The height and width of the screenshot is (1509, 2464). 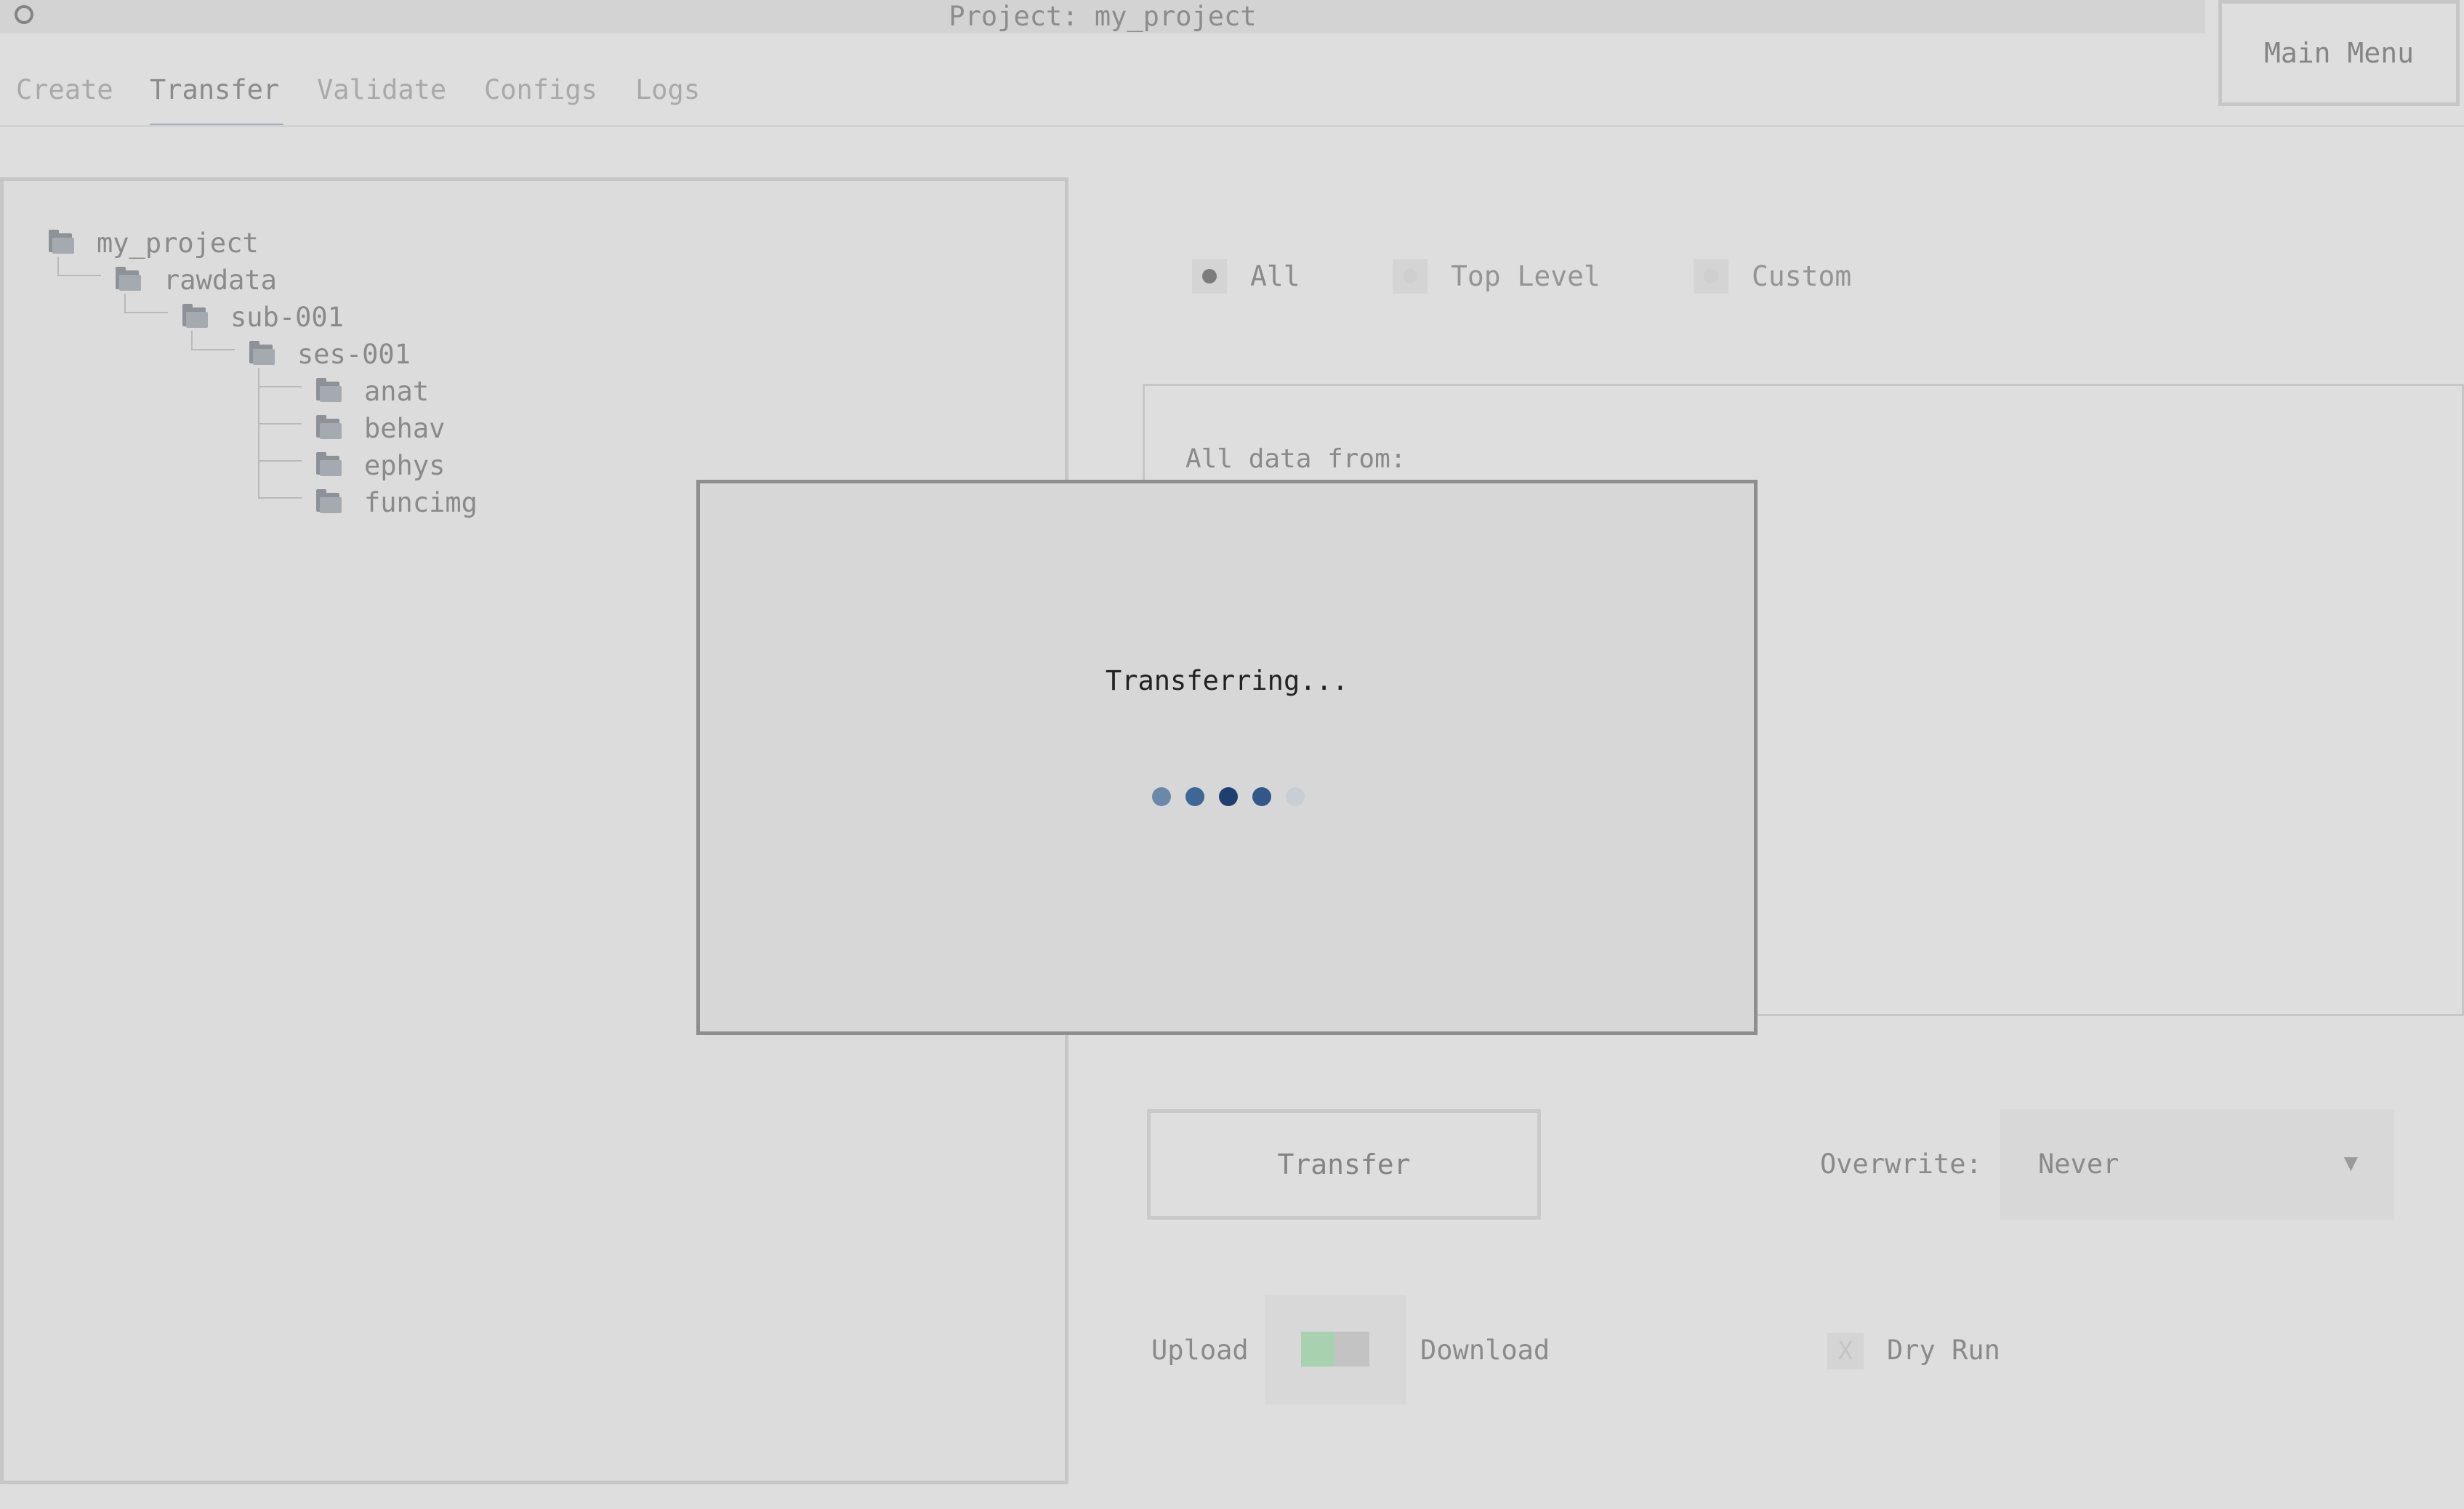 What do you see at coordinates (667, 90) in the screenshot?
I see `tab-logs: Logs` at bounding box center [667, 90].